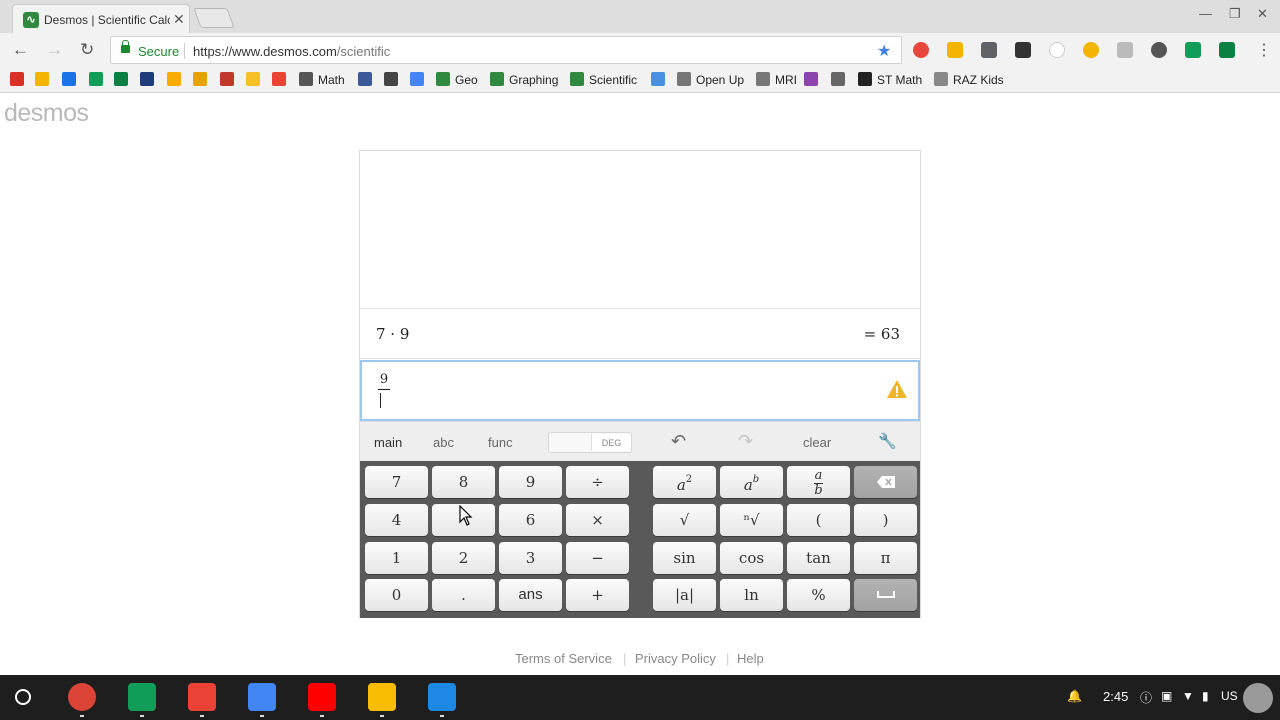 Image resolution: width=1280 pixels, height=720 pixels. Describe the element at coordinates (885, 595) in the screenshot. I see `key-enter` at that location.